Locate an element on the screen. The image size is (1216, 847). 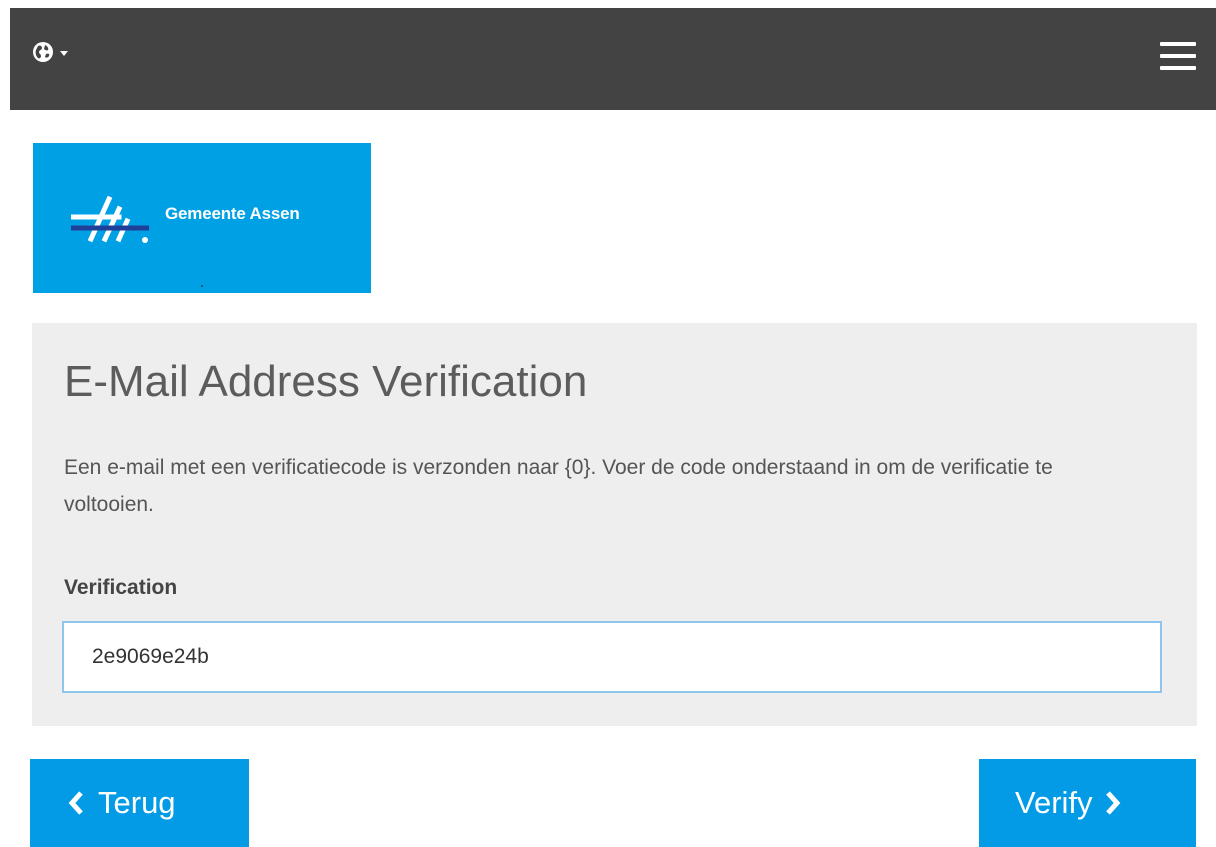
chevron-right-icon is located at coordinates (1112, 803).